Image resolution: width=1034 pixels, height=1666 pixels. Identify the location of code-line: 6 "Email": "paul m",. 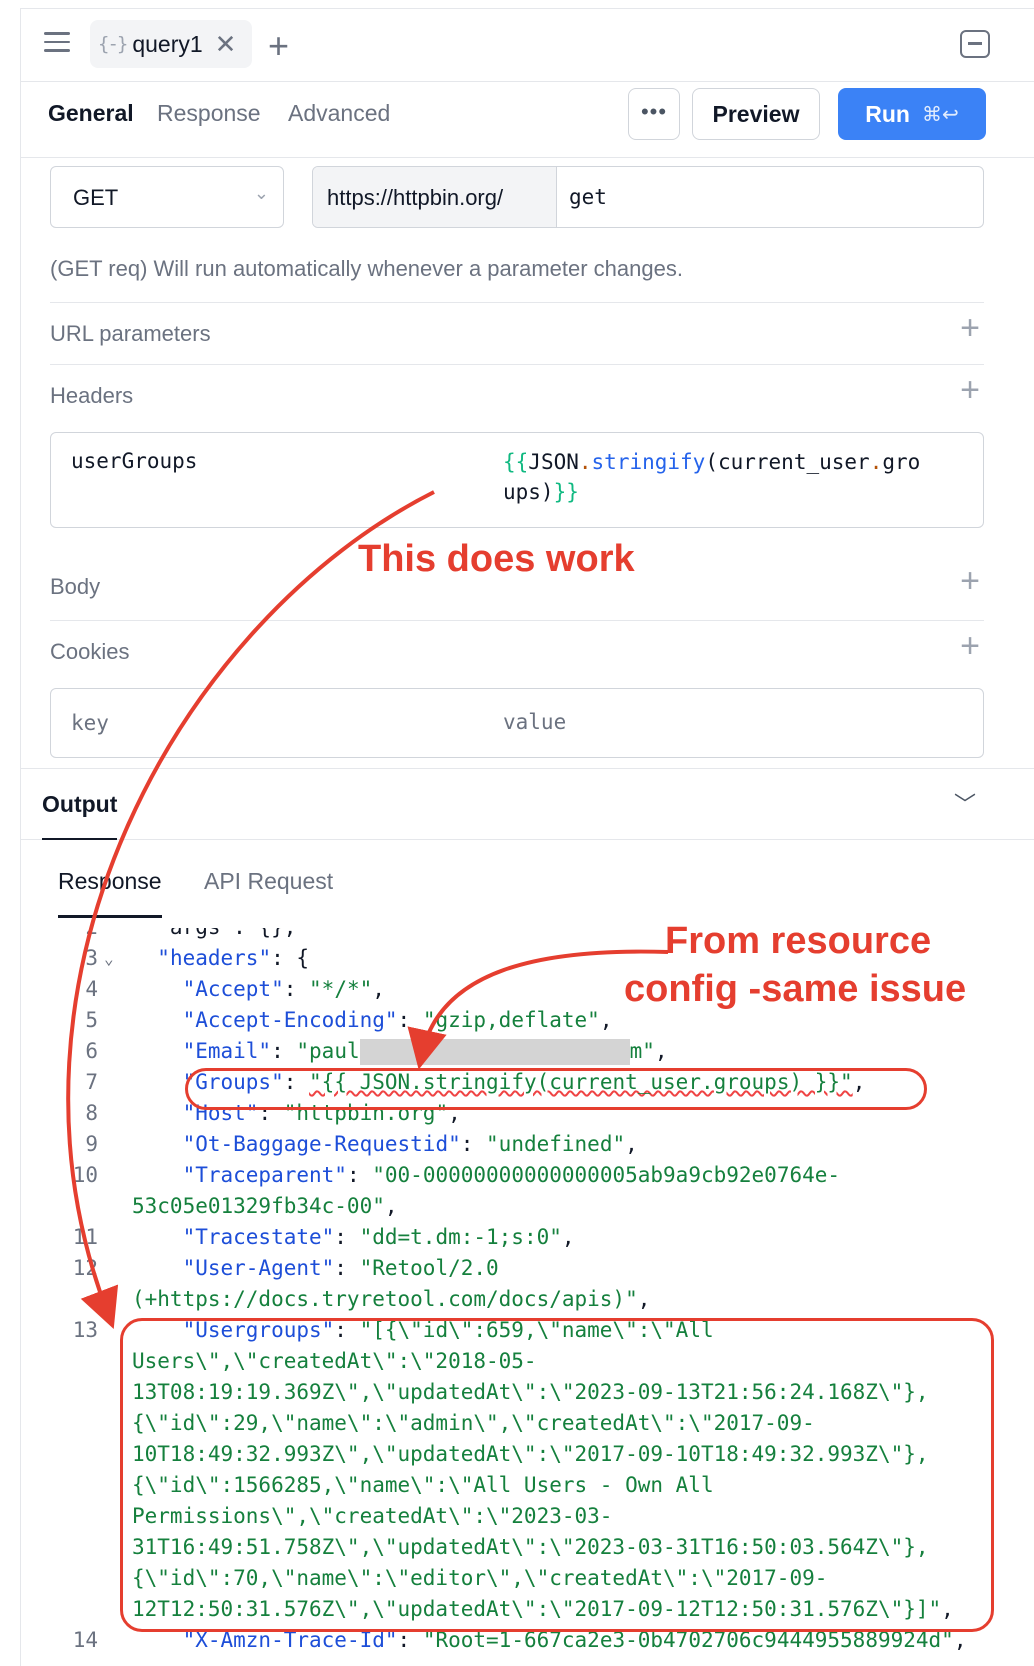
(376, 1052).